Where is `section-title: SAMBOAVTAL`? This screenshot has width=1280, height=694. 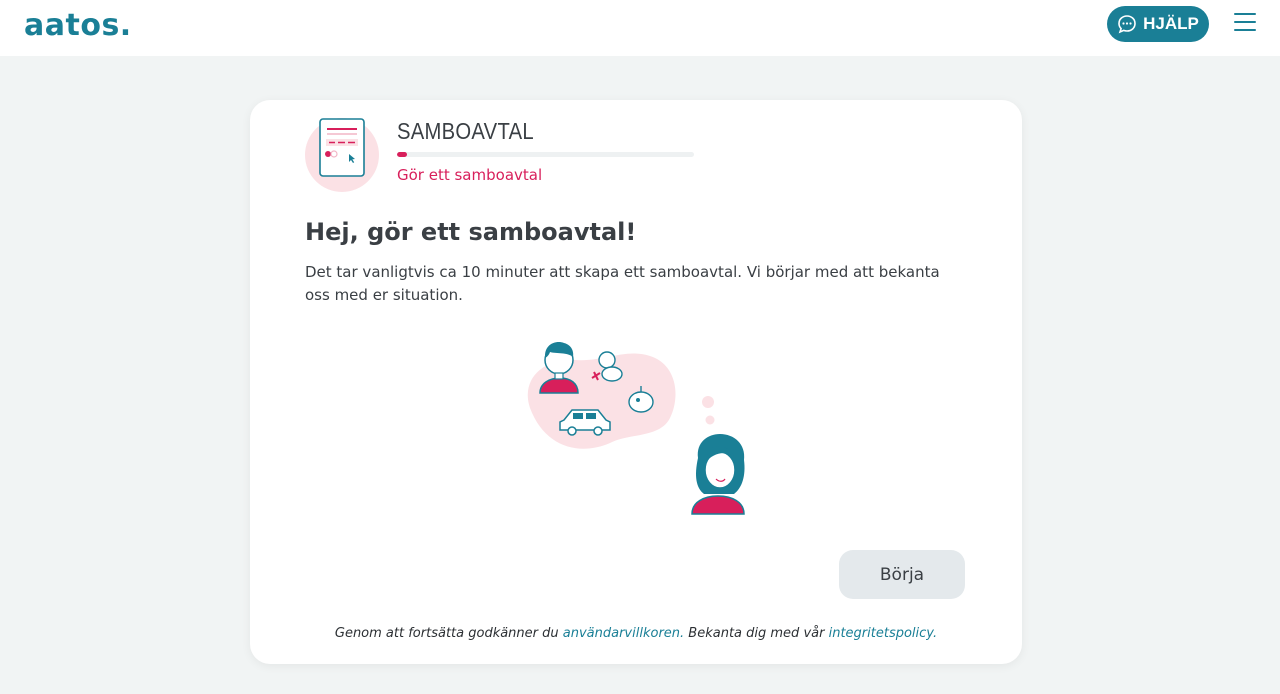 section-title: SAMBOAVTAL is located at coordinates (465, 131).